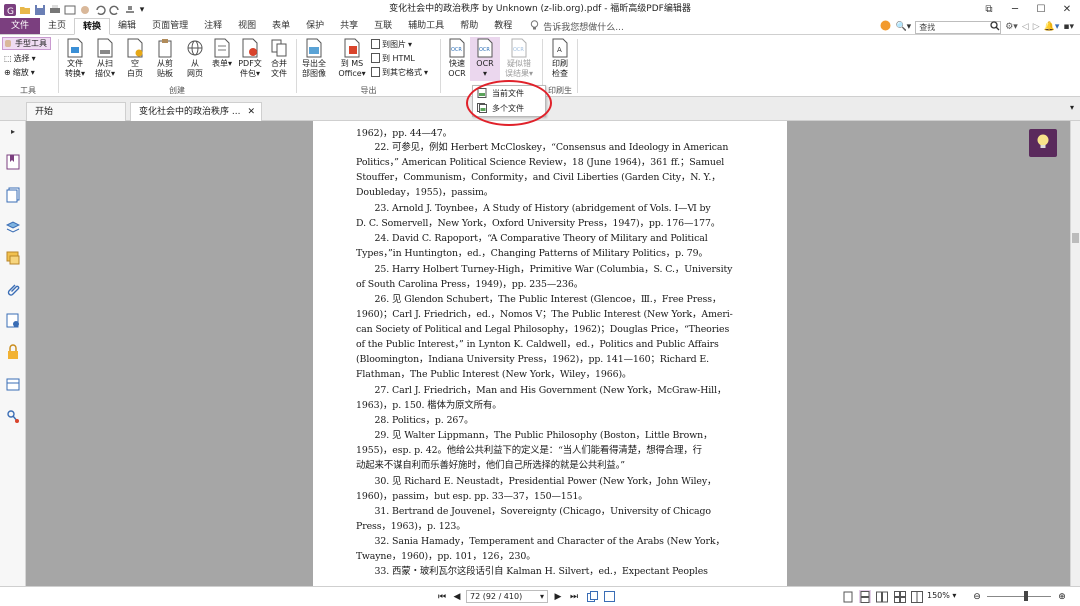  Describe the element at coordinates (247, 26) in the screenshot. I see `tab-view: 视图` at that location.